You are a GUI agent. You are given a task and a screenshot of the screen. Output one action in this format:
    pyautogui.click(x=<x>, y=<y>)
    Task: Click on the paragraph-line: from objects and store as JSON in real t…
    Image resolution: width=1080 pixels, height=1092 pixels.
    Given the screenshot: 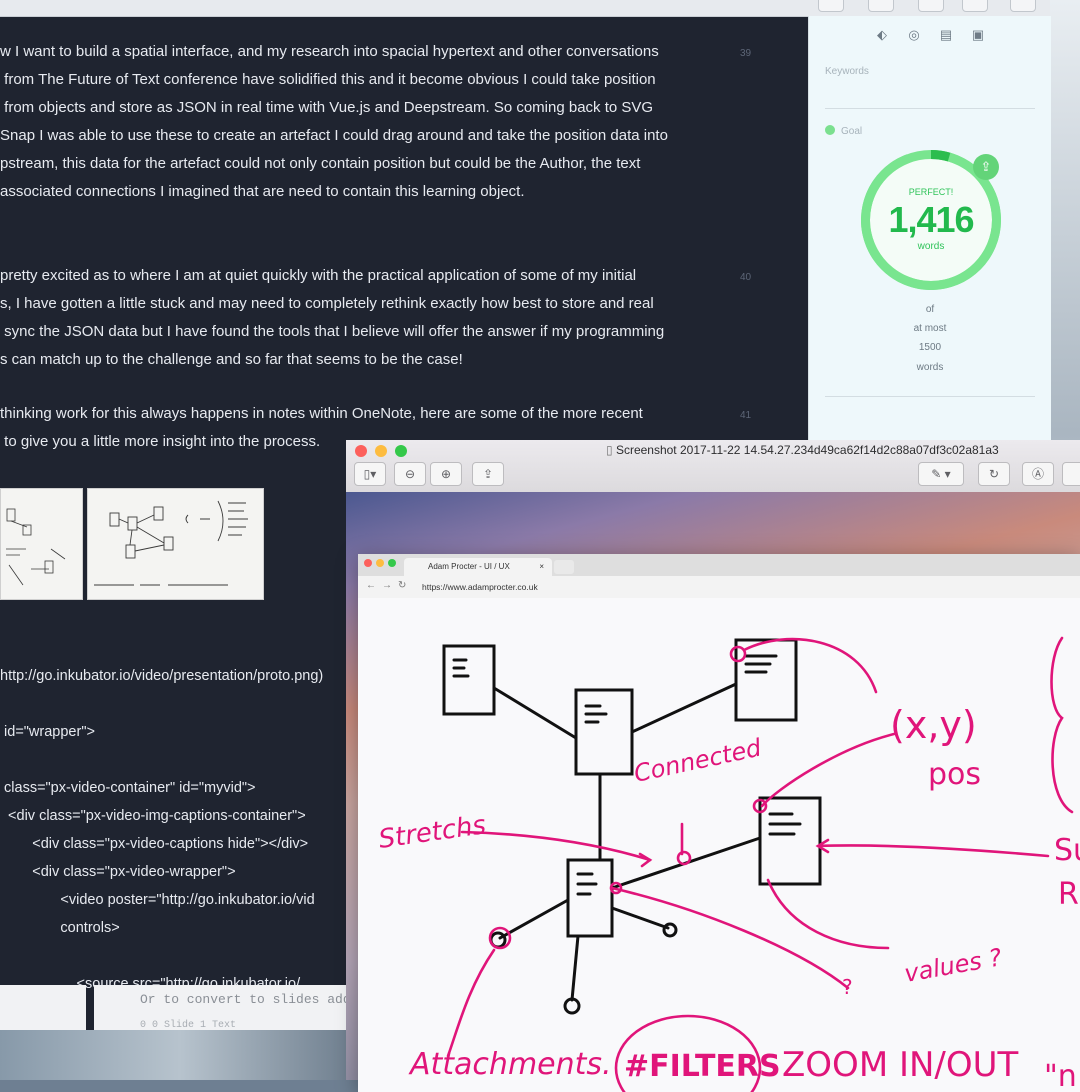 What is the action you would take?
    pyautogui.click(x=327, y=107)
    